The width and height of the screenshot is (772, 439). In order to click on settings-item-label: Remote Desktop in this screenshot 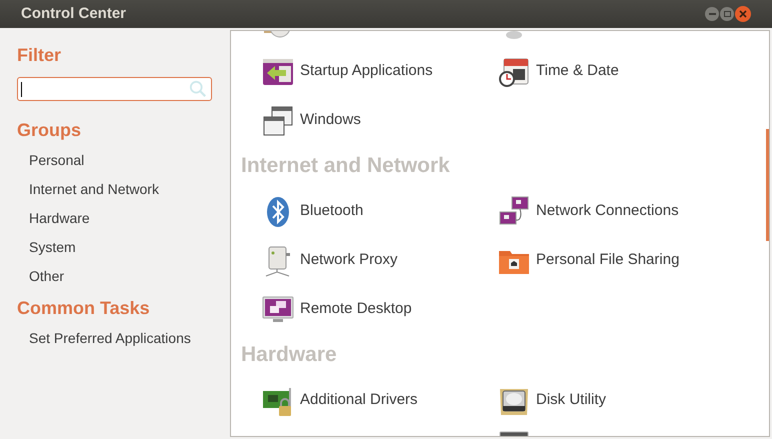, I will do `click(356, 309)`.